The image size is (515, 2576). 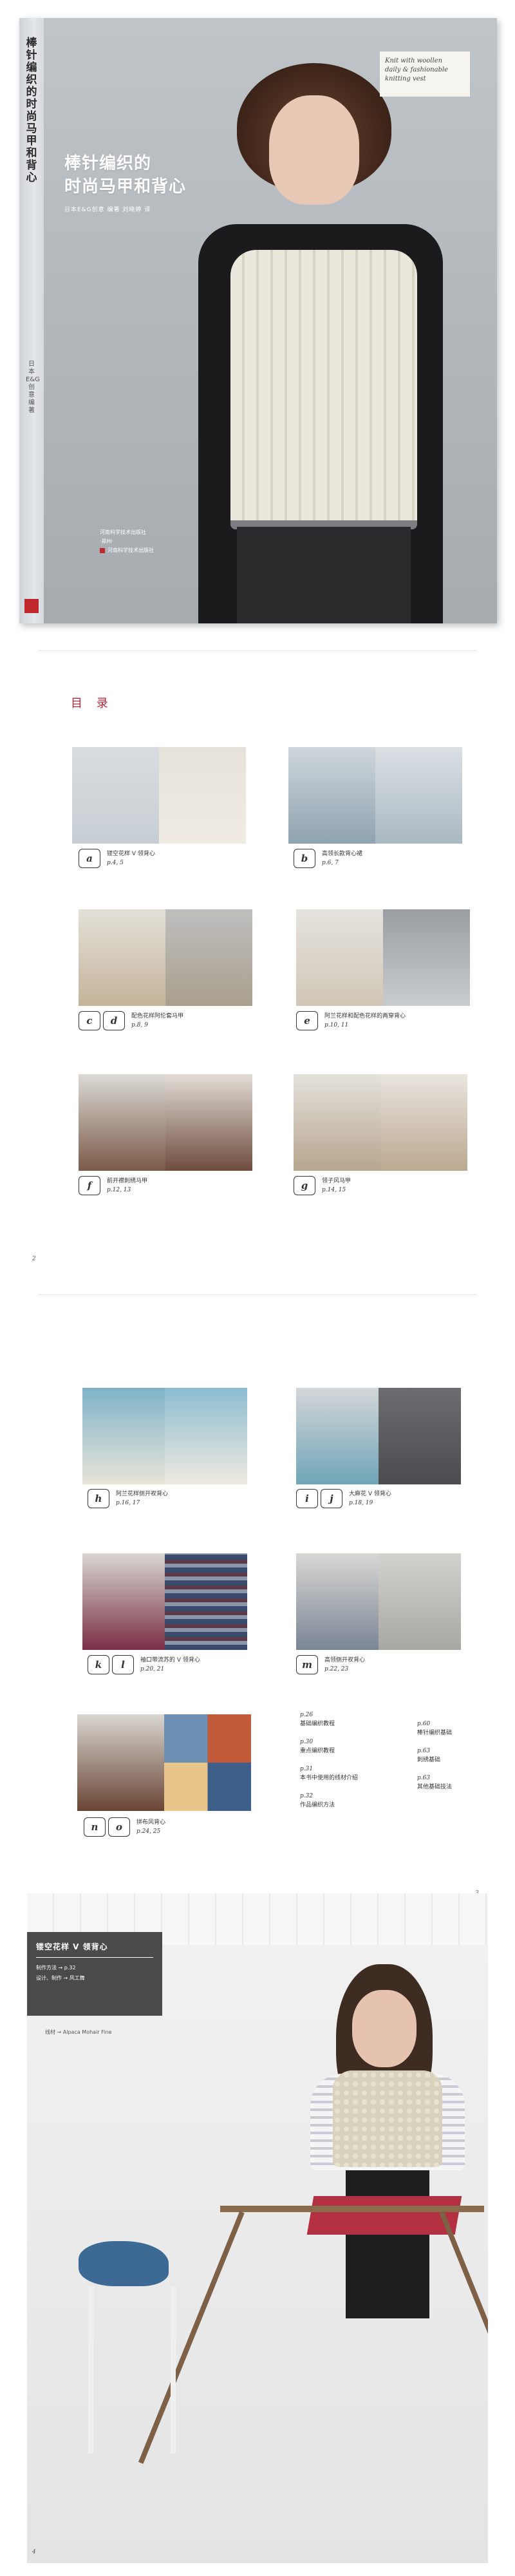 What do you see at coordinates (307, 1665) in the screenshot?
I see `letter-badge: m` at bounding box center [307, 1665].